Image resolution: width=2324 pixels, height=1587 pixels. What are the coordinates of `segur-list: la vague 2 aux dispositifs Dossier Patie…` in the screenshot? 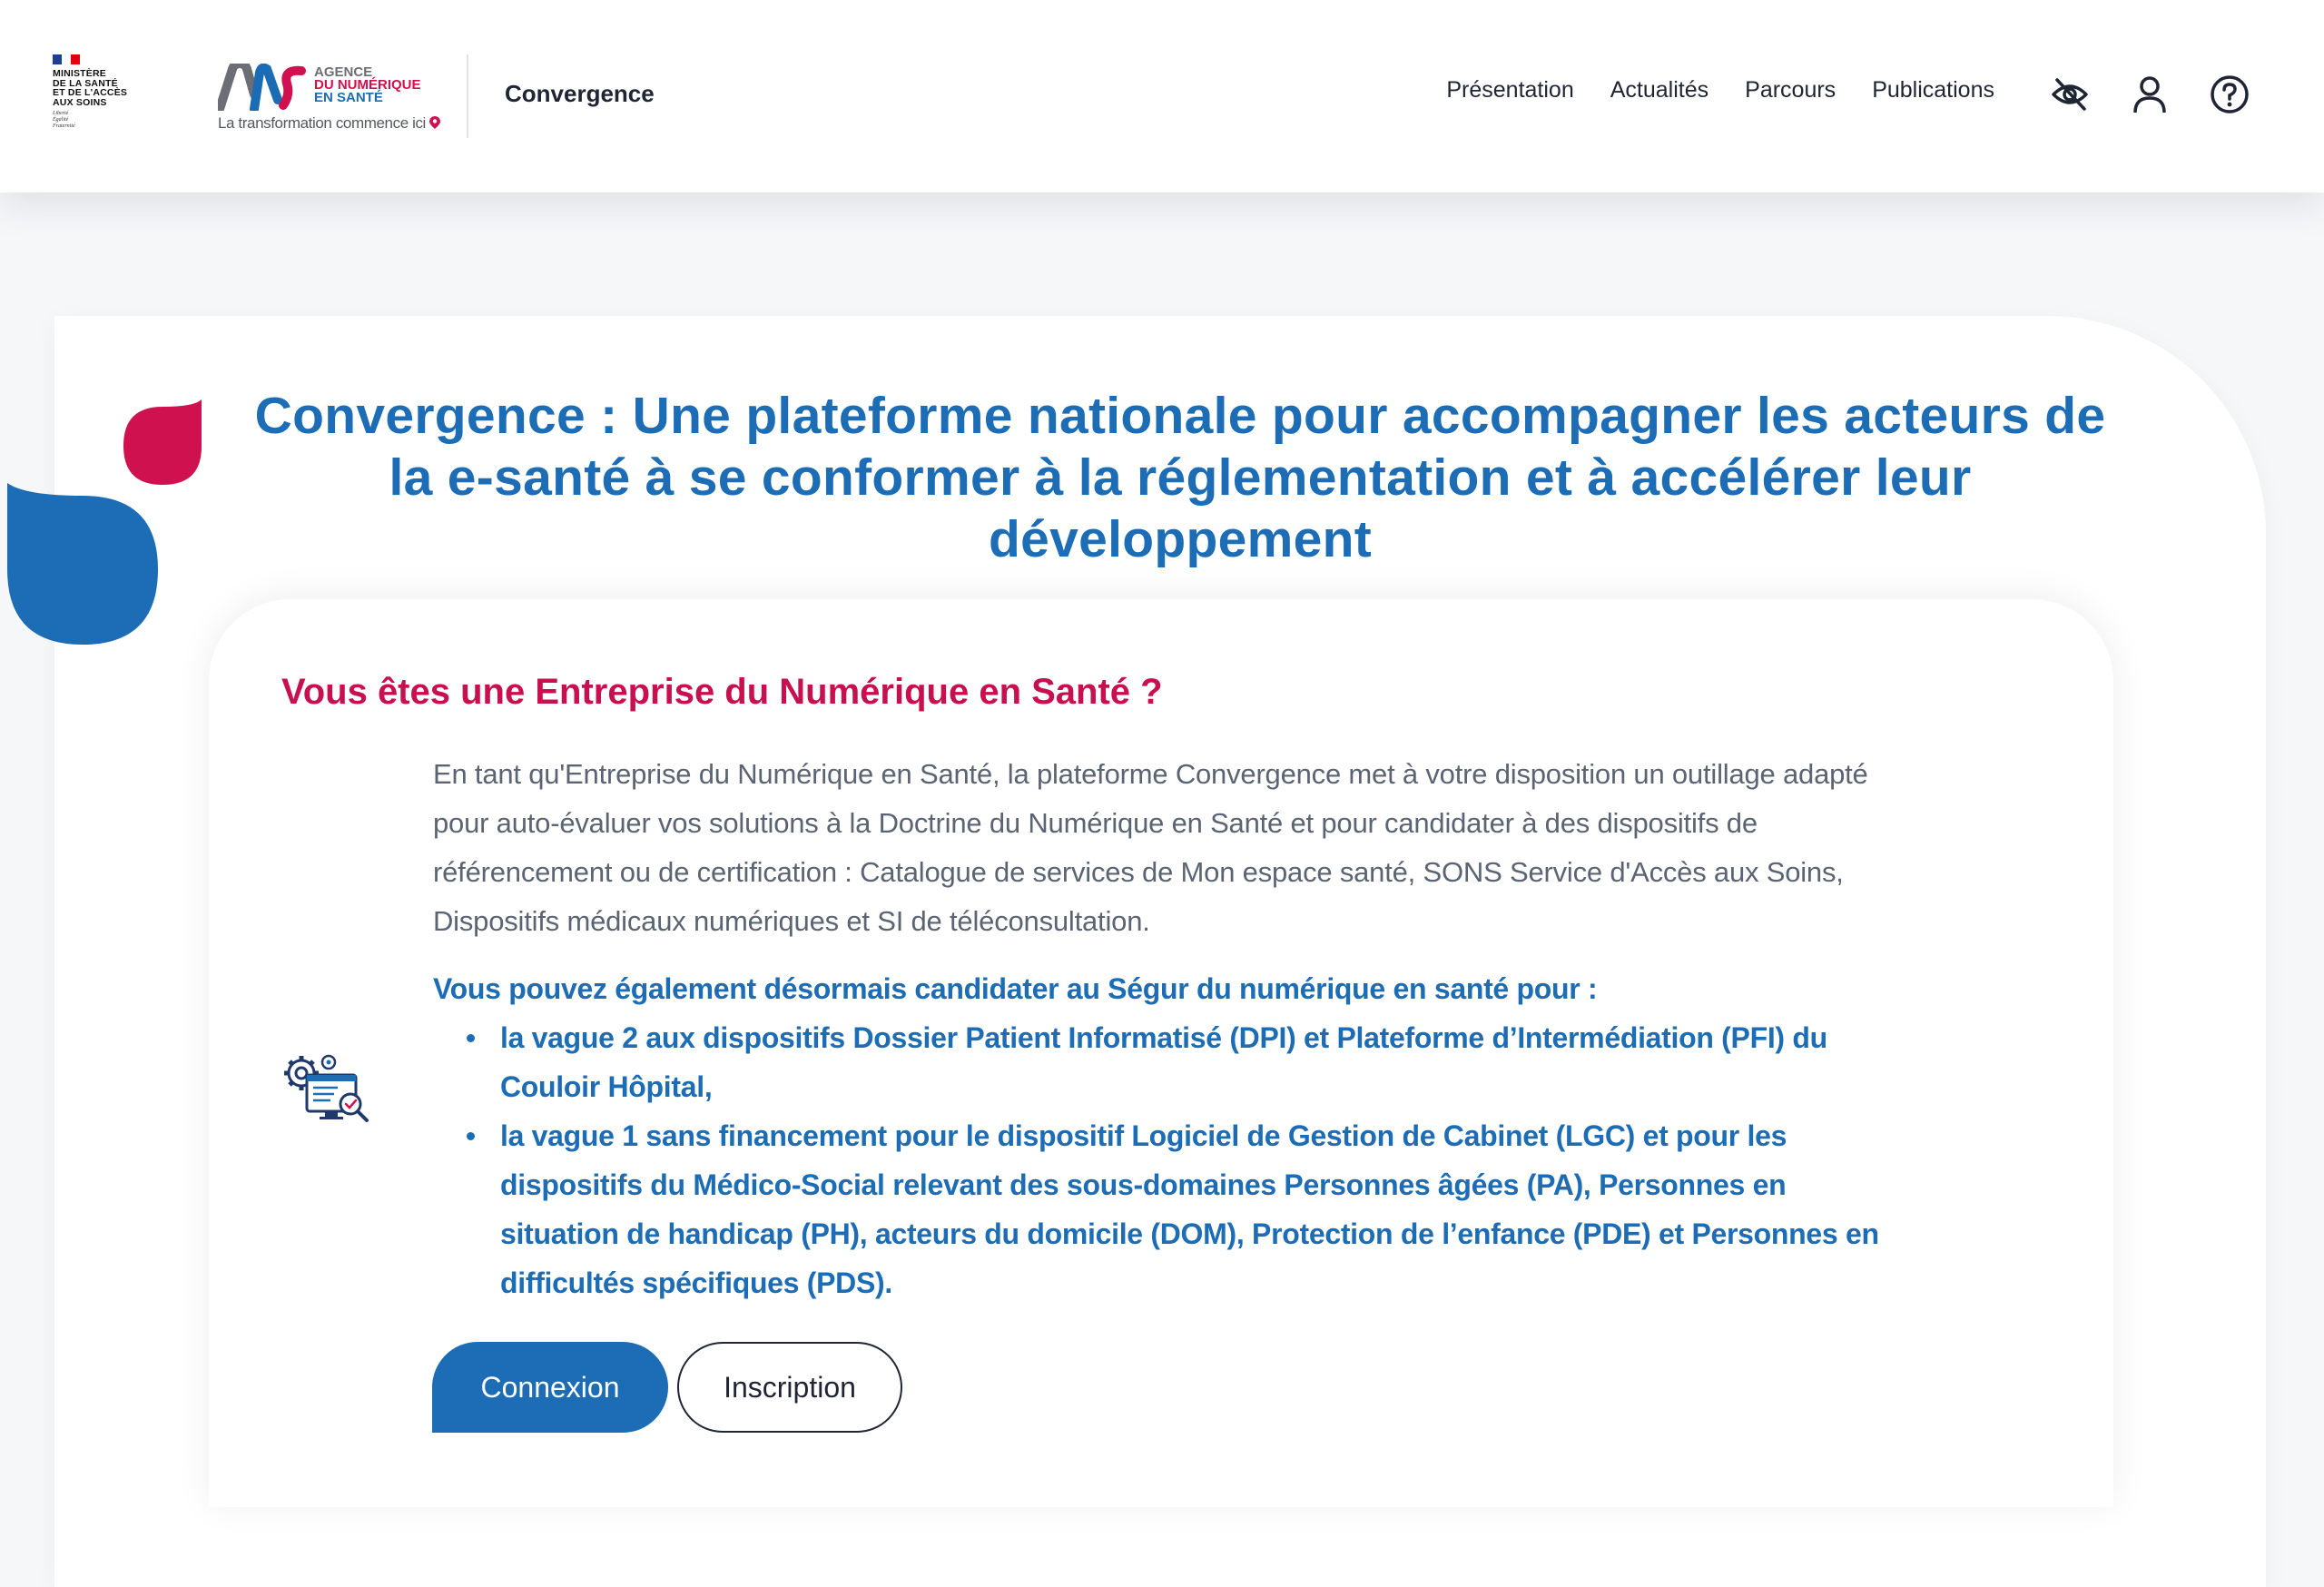 It's located at (1159, 1160).